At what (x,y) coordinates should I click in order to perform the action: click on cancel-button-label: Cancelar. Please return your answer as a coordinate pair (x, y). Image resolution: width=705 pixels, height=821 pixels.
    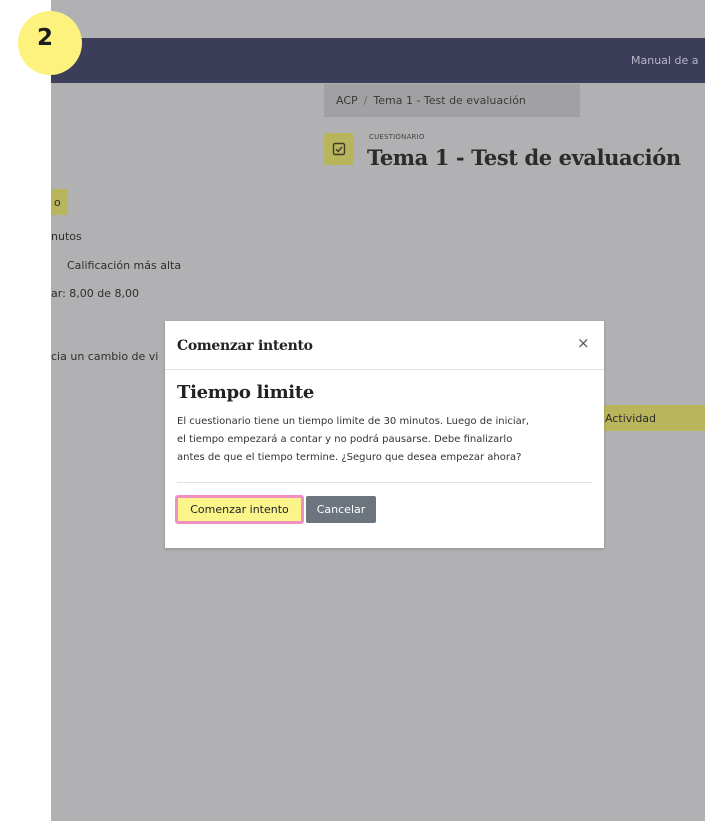
    Looking at the image, I should click on (341, 509).